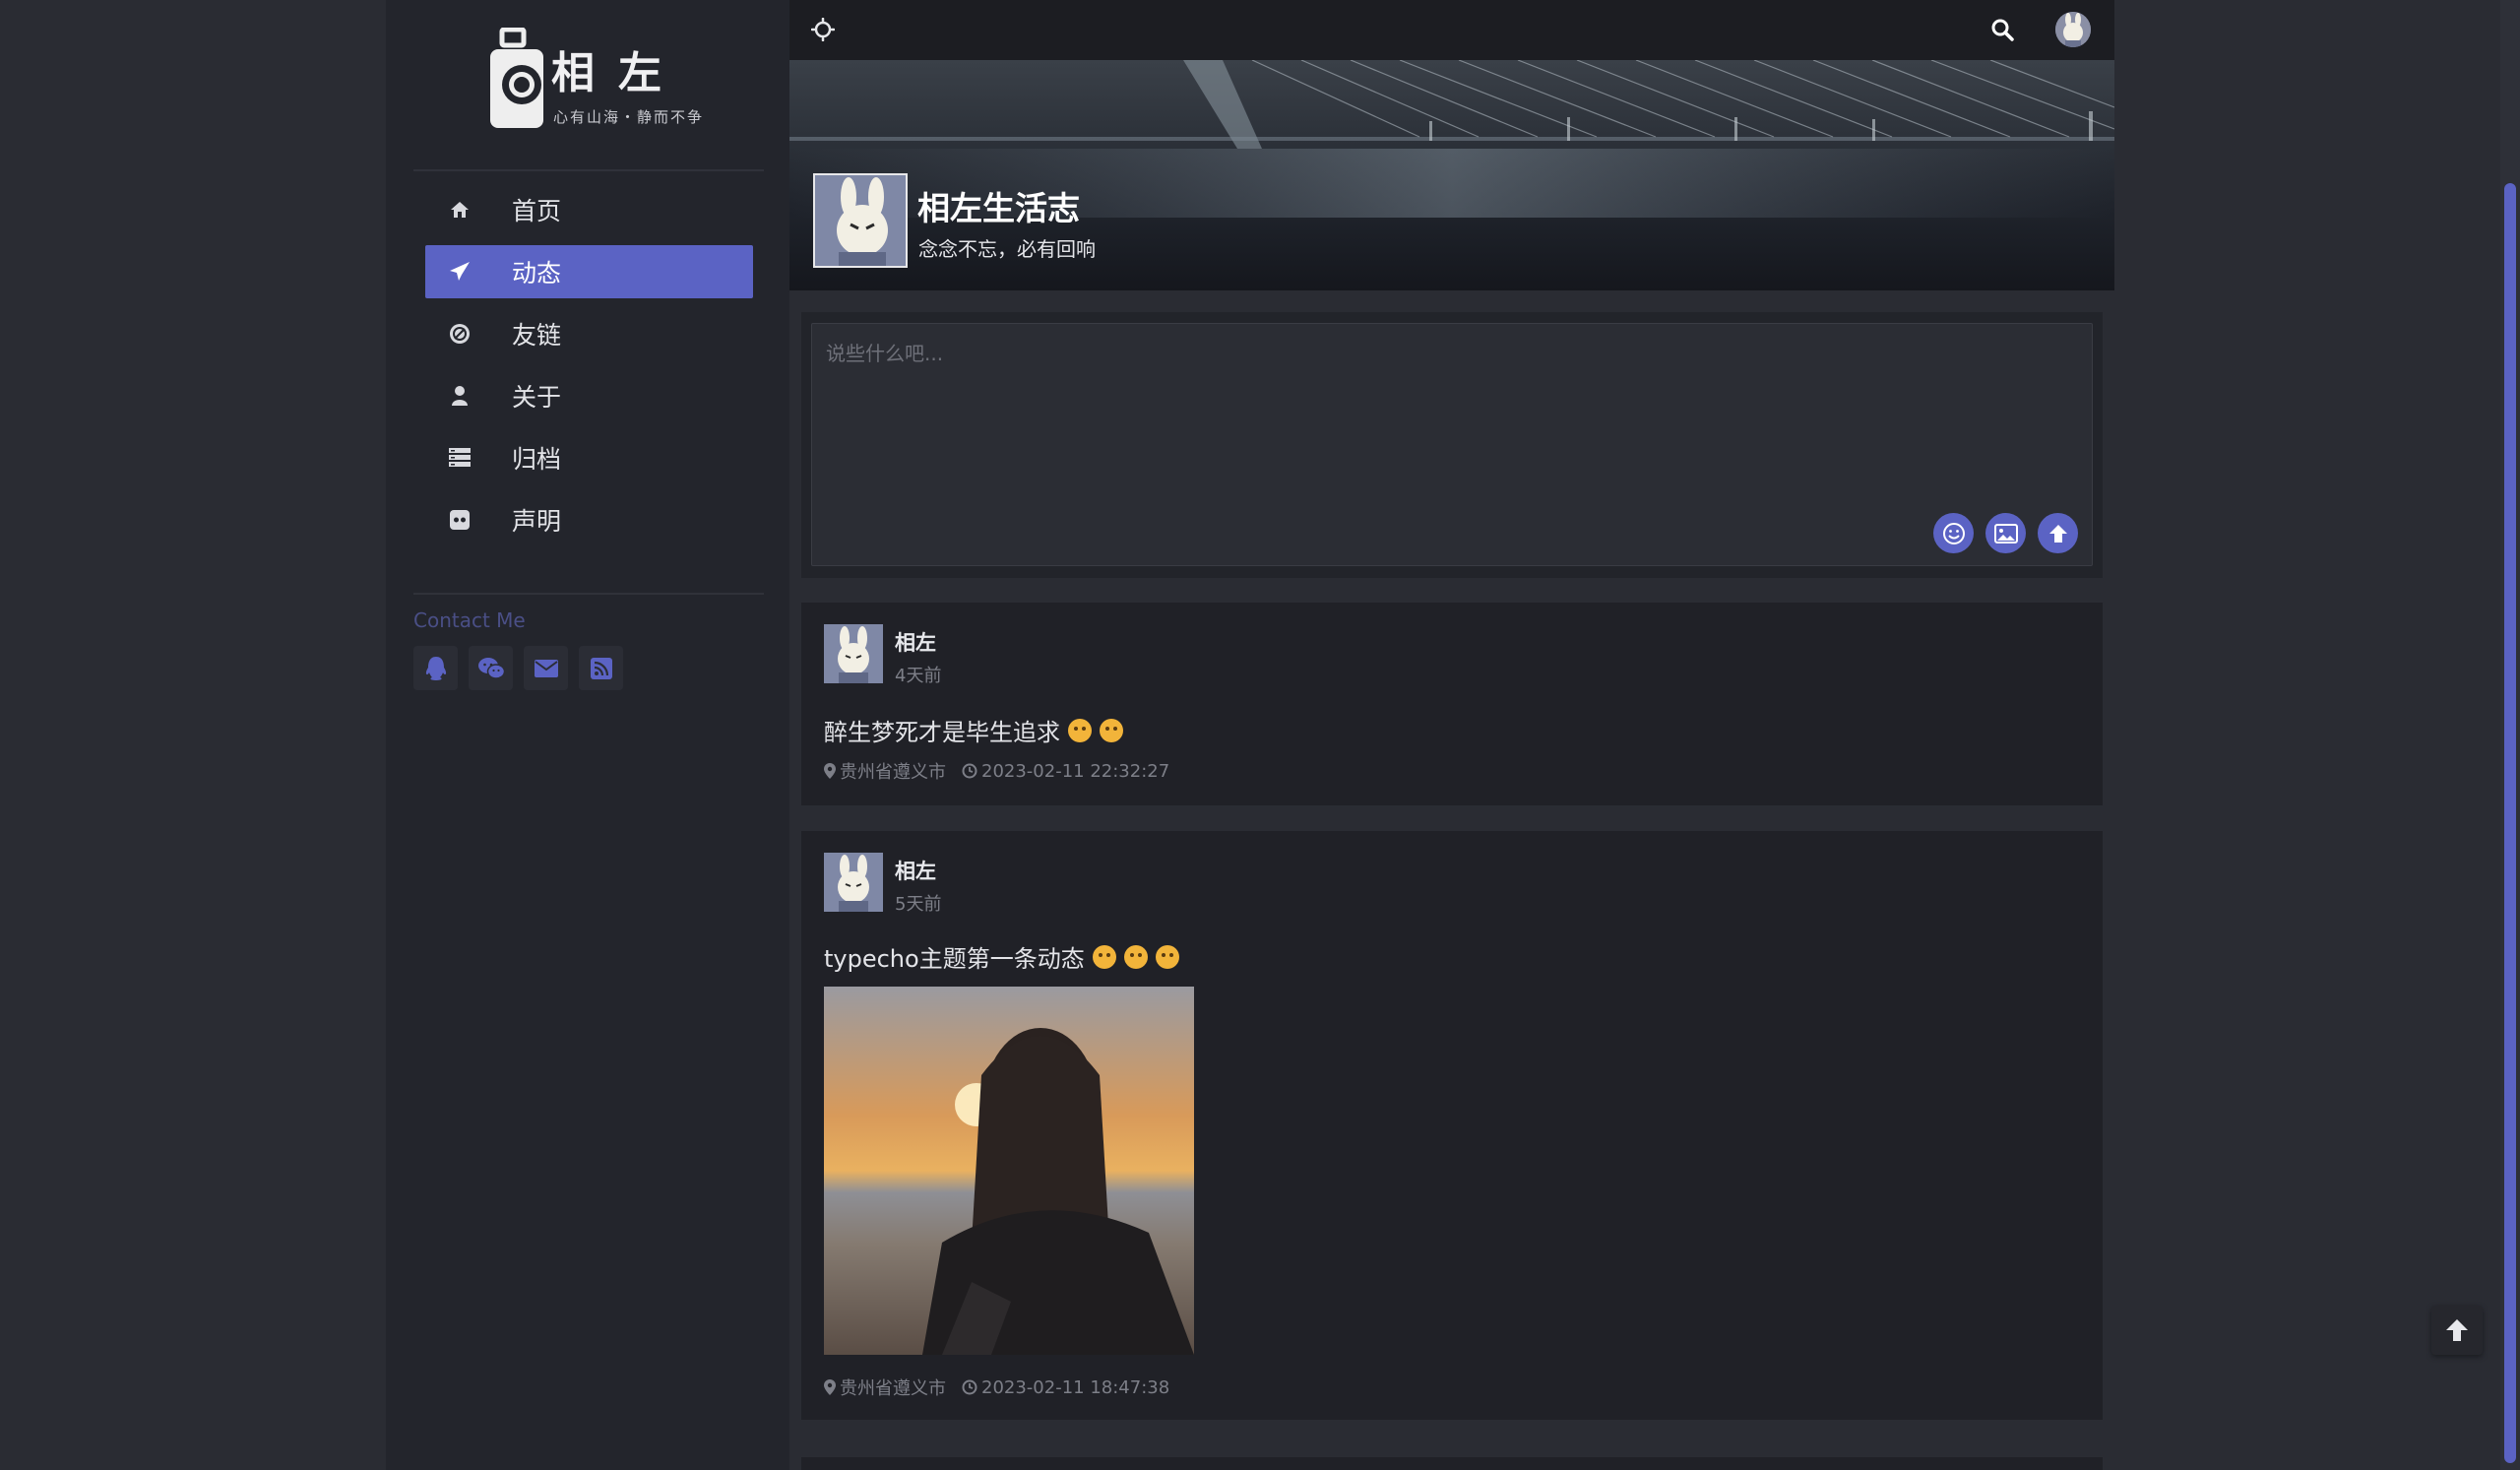 The height and width of the screenshot is (1470, 2520). What do you see at coordinates (469, 620) in the screenshot?
I see `contact-title: Contact Me` at bounding box center [469, 620].